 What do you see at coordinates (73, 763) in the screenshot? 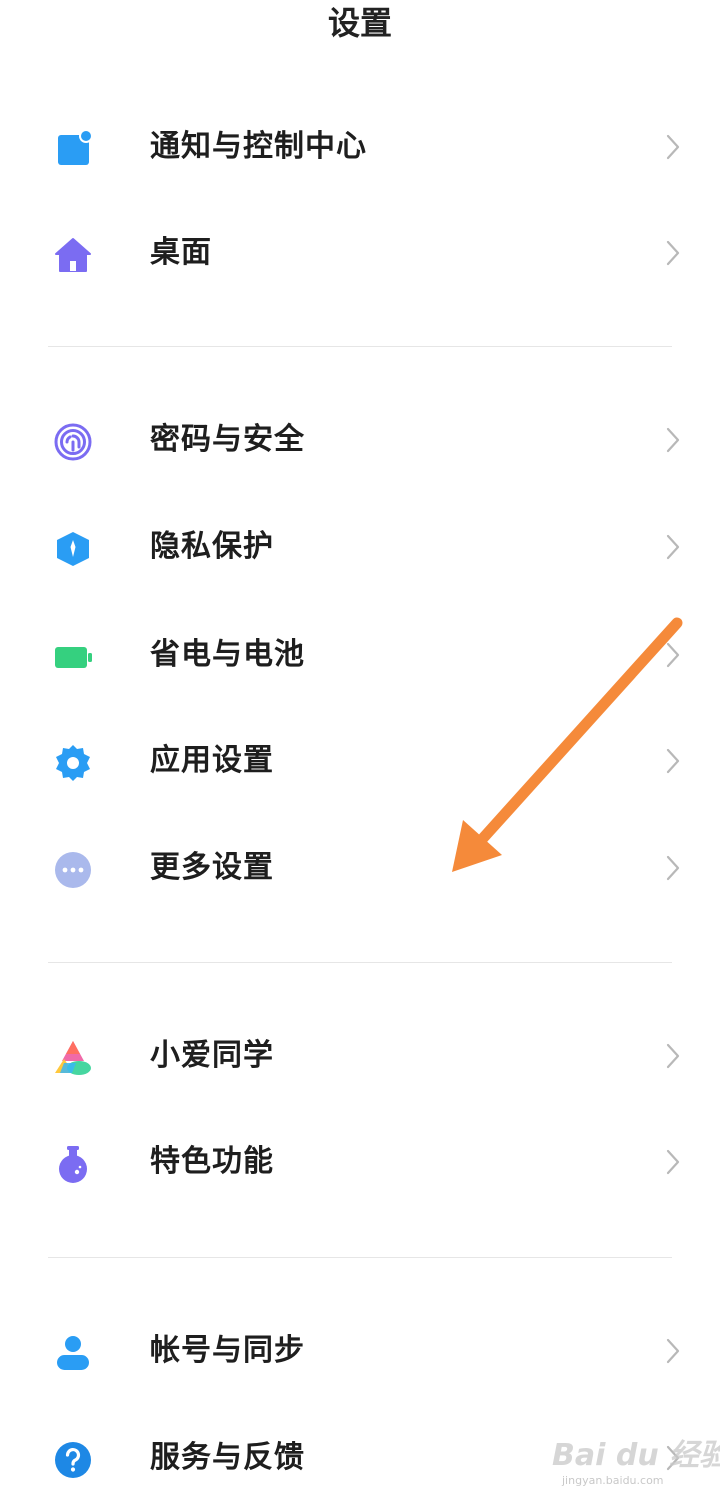
I see `app-gear-icon` at bounding box center [73, 763].